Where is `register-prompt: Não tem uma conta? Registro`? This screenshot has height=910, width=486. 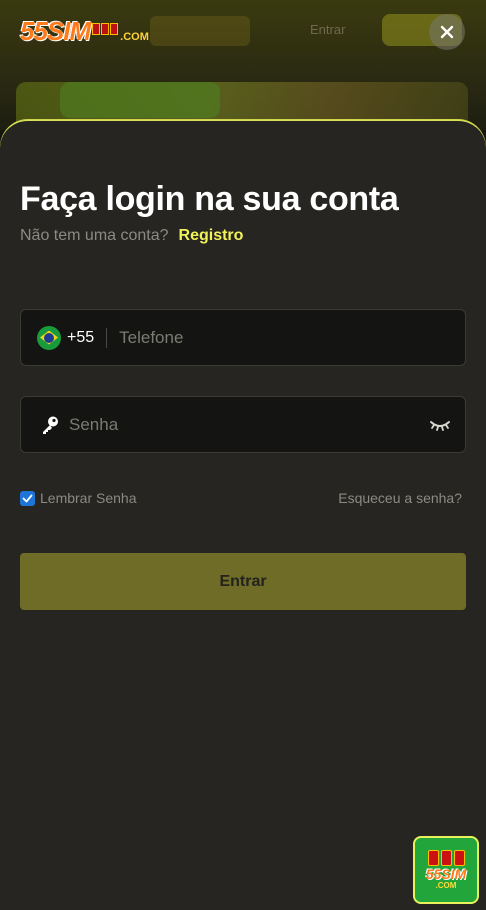
register-prompt: Não tem uma conta? Registro is located at coordinates (131, 236).